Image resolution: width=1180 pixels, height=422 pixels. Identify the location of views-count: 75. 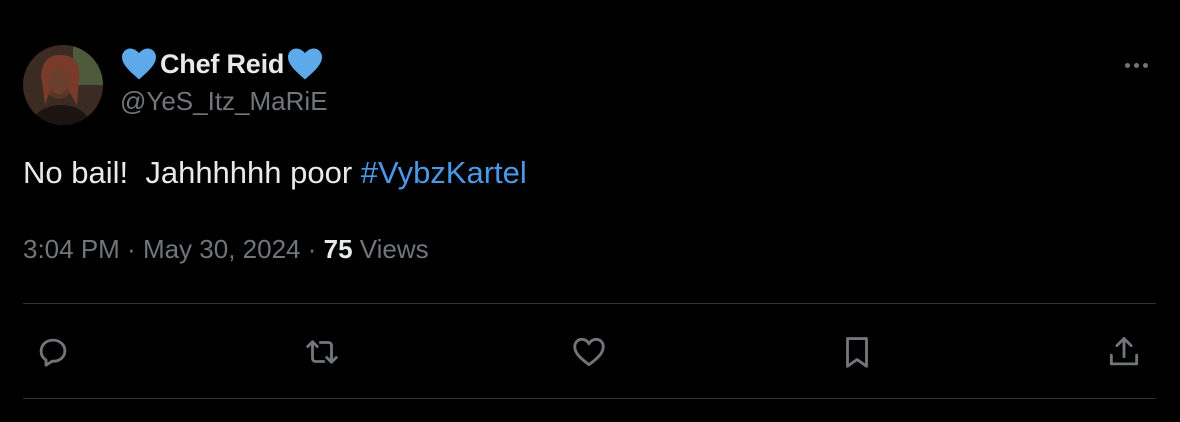
(338, 249).